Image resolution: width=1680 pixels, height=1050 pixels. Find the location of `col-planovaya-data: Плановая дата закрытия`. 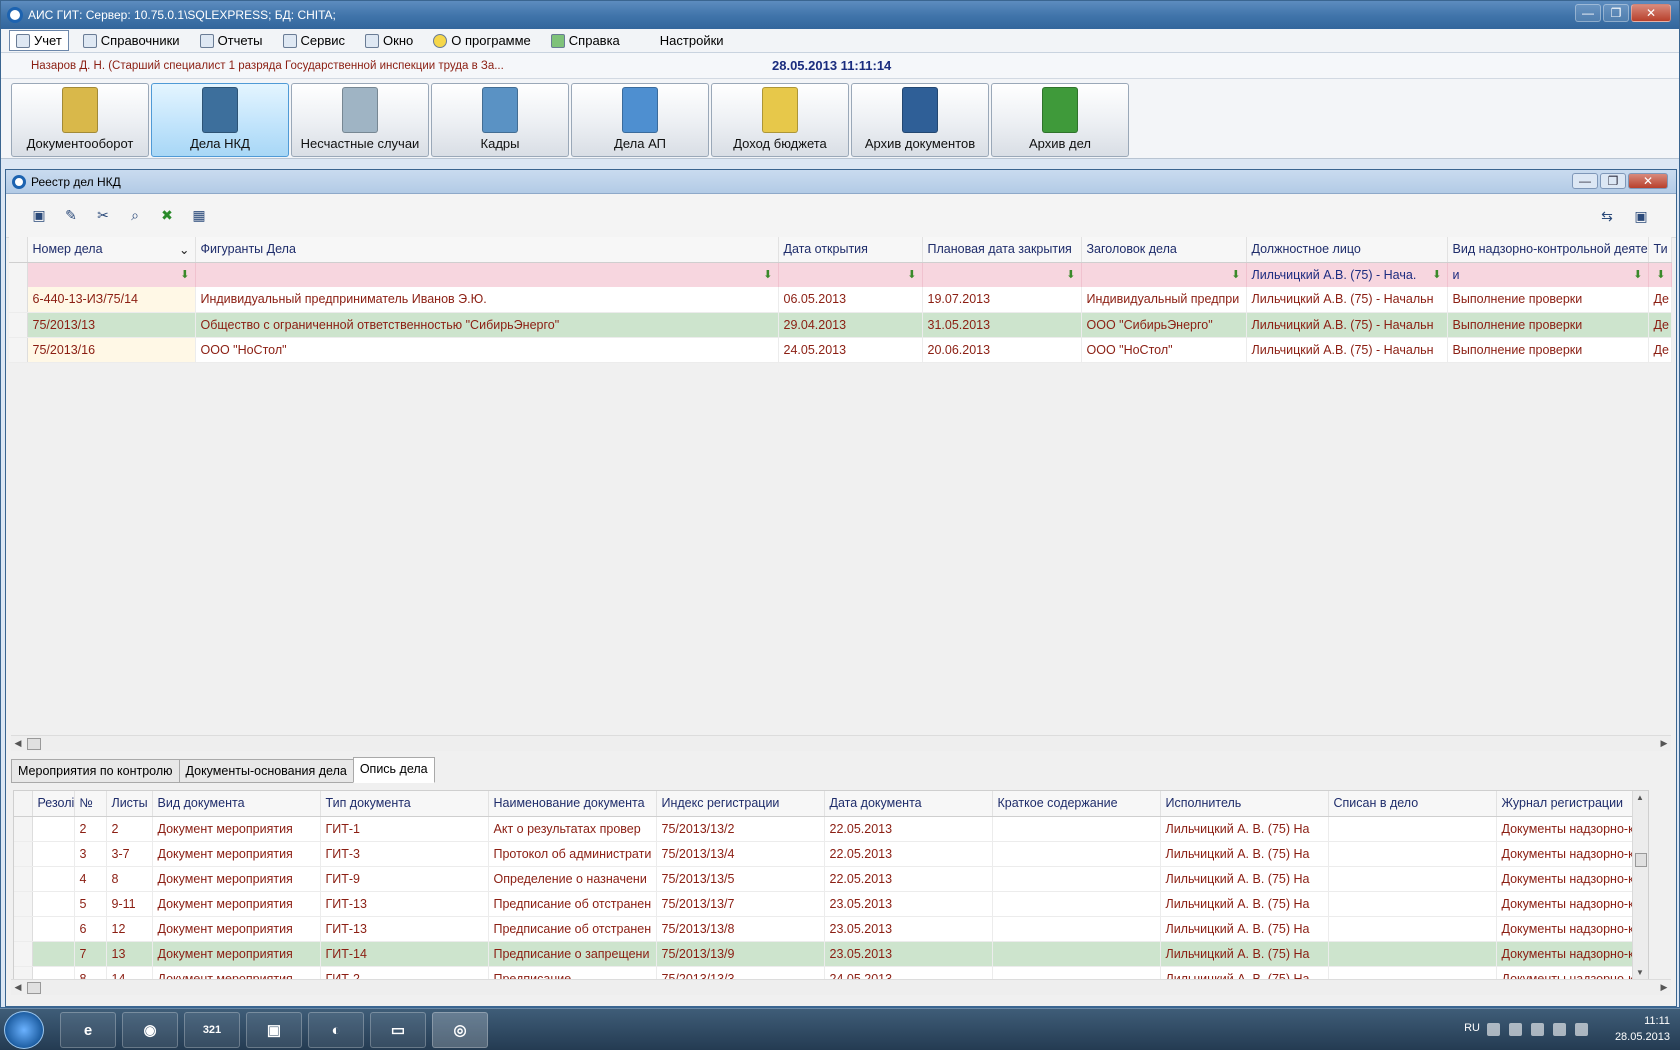

col-planovaya-data: Плановая дата закрытия is located at coordinates (1002, 250).